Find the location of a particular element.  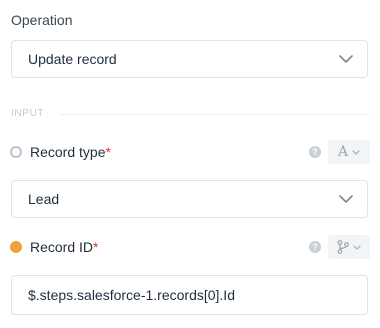

field-type-toggle-button: A is located at coordinates (349, 152).